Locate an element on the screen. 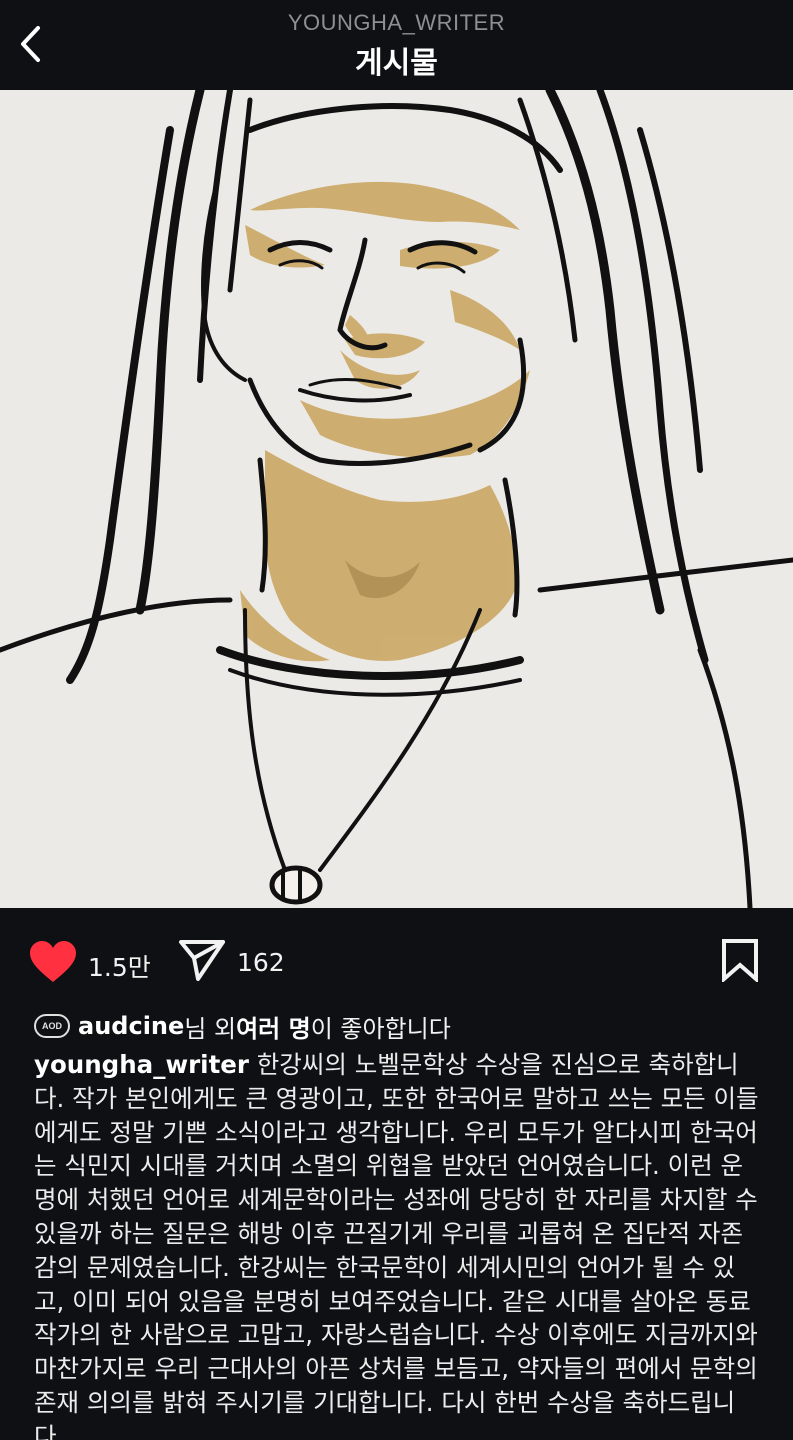  liked-by-text-1: 님 외 is located at coordinates (210, 1028).